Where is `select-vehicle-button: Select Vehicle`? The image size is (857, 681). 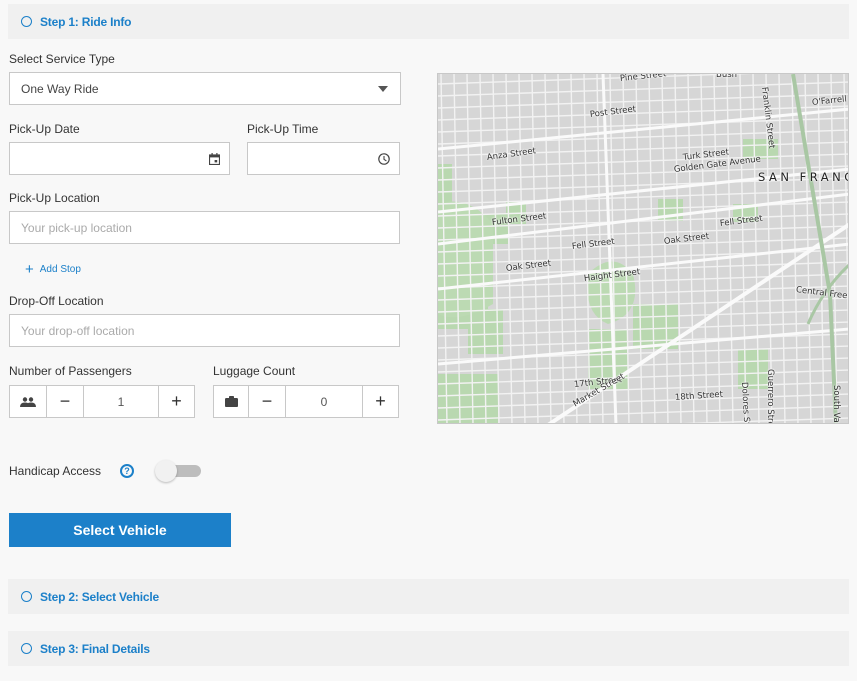
select-vehicle-button: Select Vehicle is located at coordinates (120, 530).